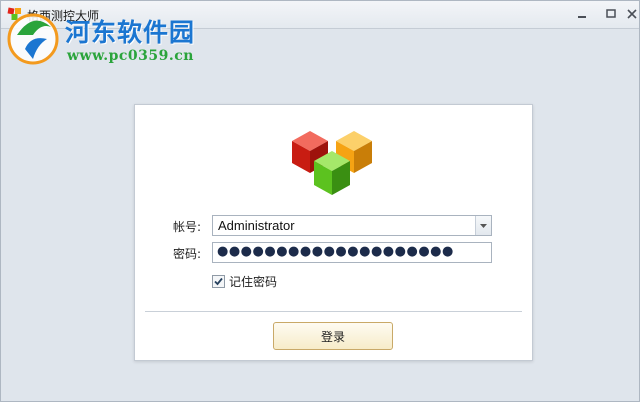  Describe the element at coordinates (335, 251) in the screenshot. I see `password-value: ●●●●●●●●●●●●●●●●●●●●` at that location.